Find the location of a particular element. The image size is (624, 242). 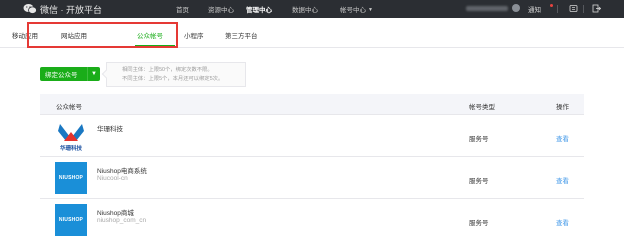

huashan-logo-icon: 华珊科技 is located at coordinates (71, 138).